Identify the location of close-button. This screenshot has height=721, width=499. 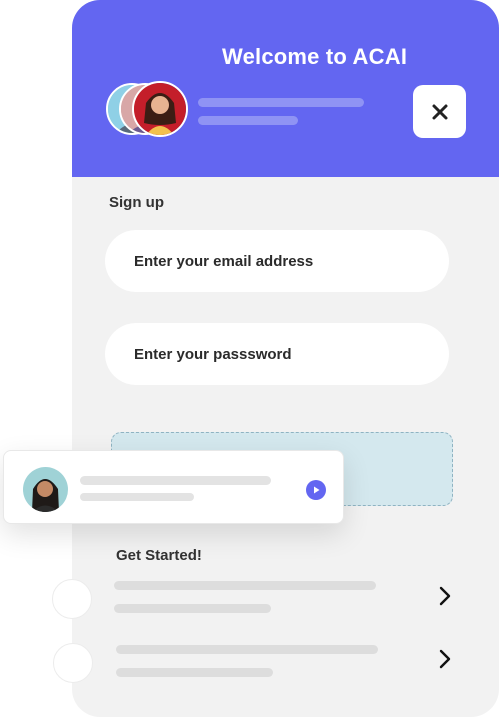
(439, 111).